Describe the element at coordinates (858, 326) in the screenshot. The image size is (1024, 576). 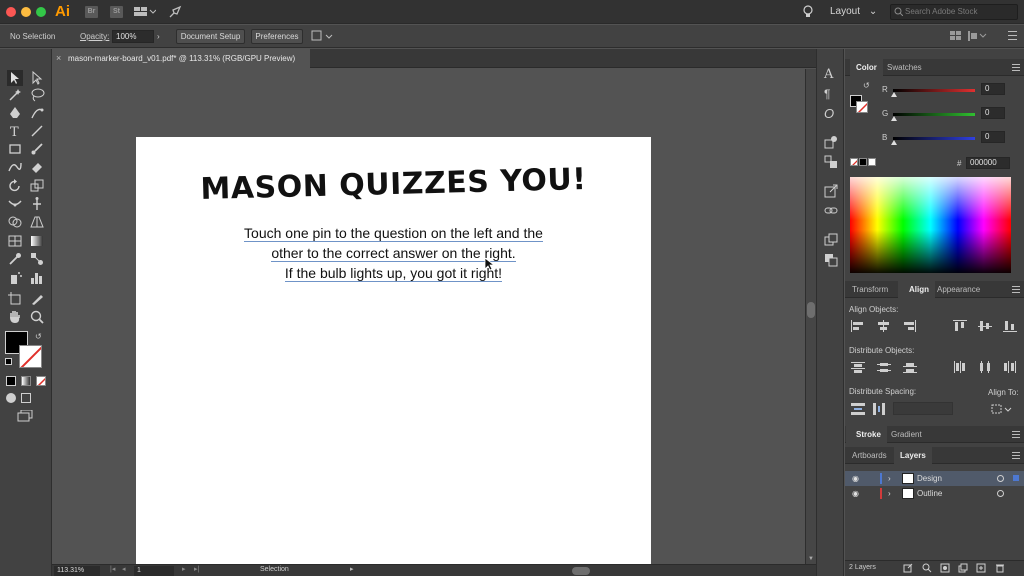
I see `align-left-icon` at that location.